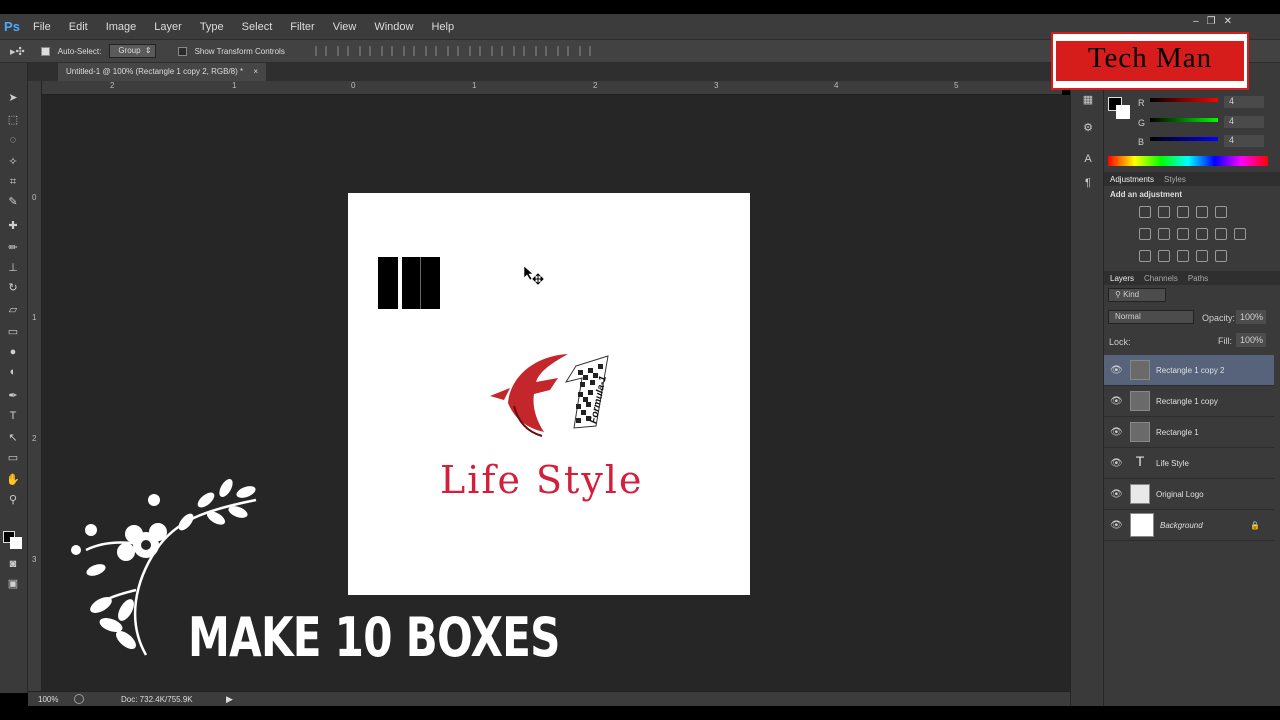 Image resolution: width=1280 pixels, height=720 pixels. I want to click on green-slider, so click(1184, 120).